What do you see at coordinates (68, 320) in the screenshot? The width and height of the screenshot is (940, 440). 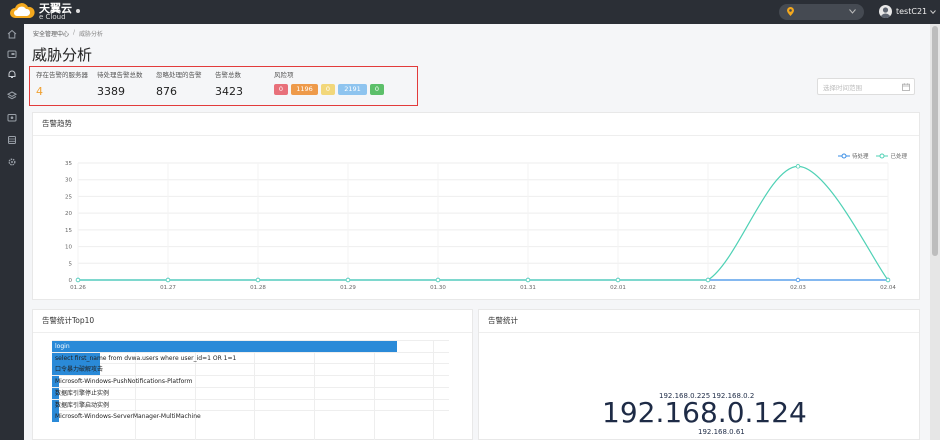 I see `panel-title: 告警统计Top10` at bounding box center [68, 320].